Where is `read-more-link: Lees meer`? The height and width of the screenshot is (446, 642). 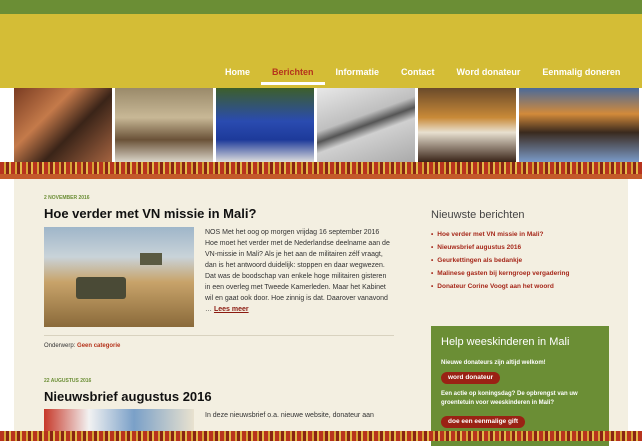
read-more-link: Lees meer is located at coordinates (231, 309).